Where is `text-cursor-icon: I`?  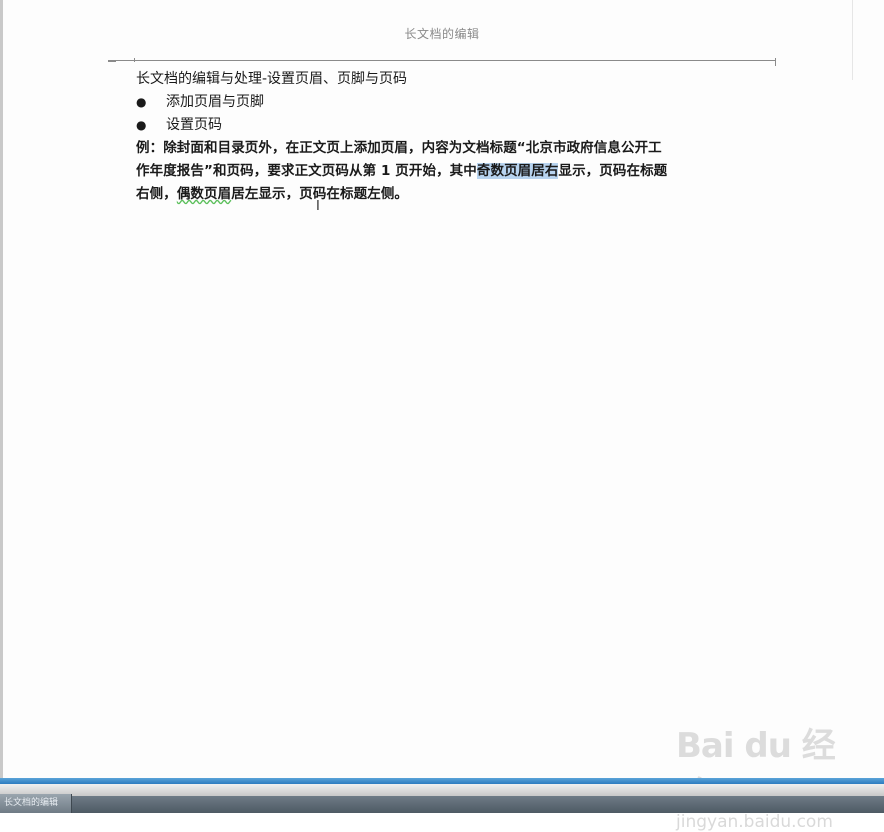
text-cursor-icon: I is located at coordinates (318, 206).